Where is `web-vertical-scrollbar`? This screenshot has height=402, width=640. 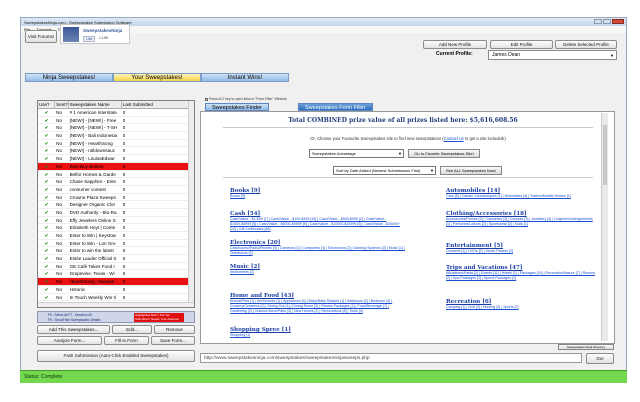
web-vertical-scrollbar is located at coordinates (604, 227).